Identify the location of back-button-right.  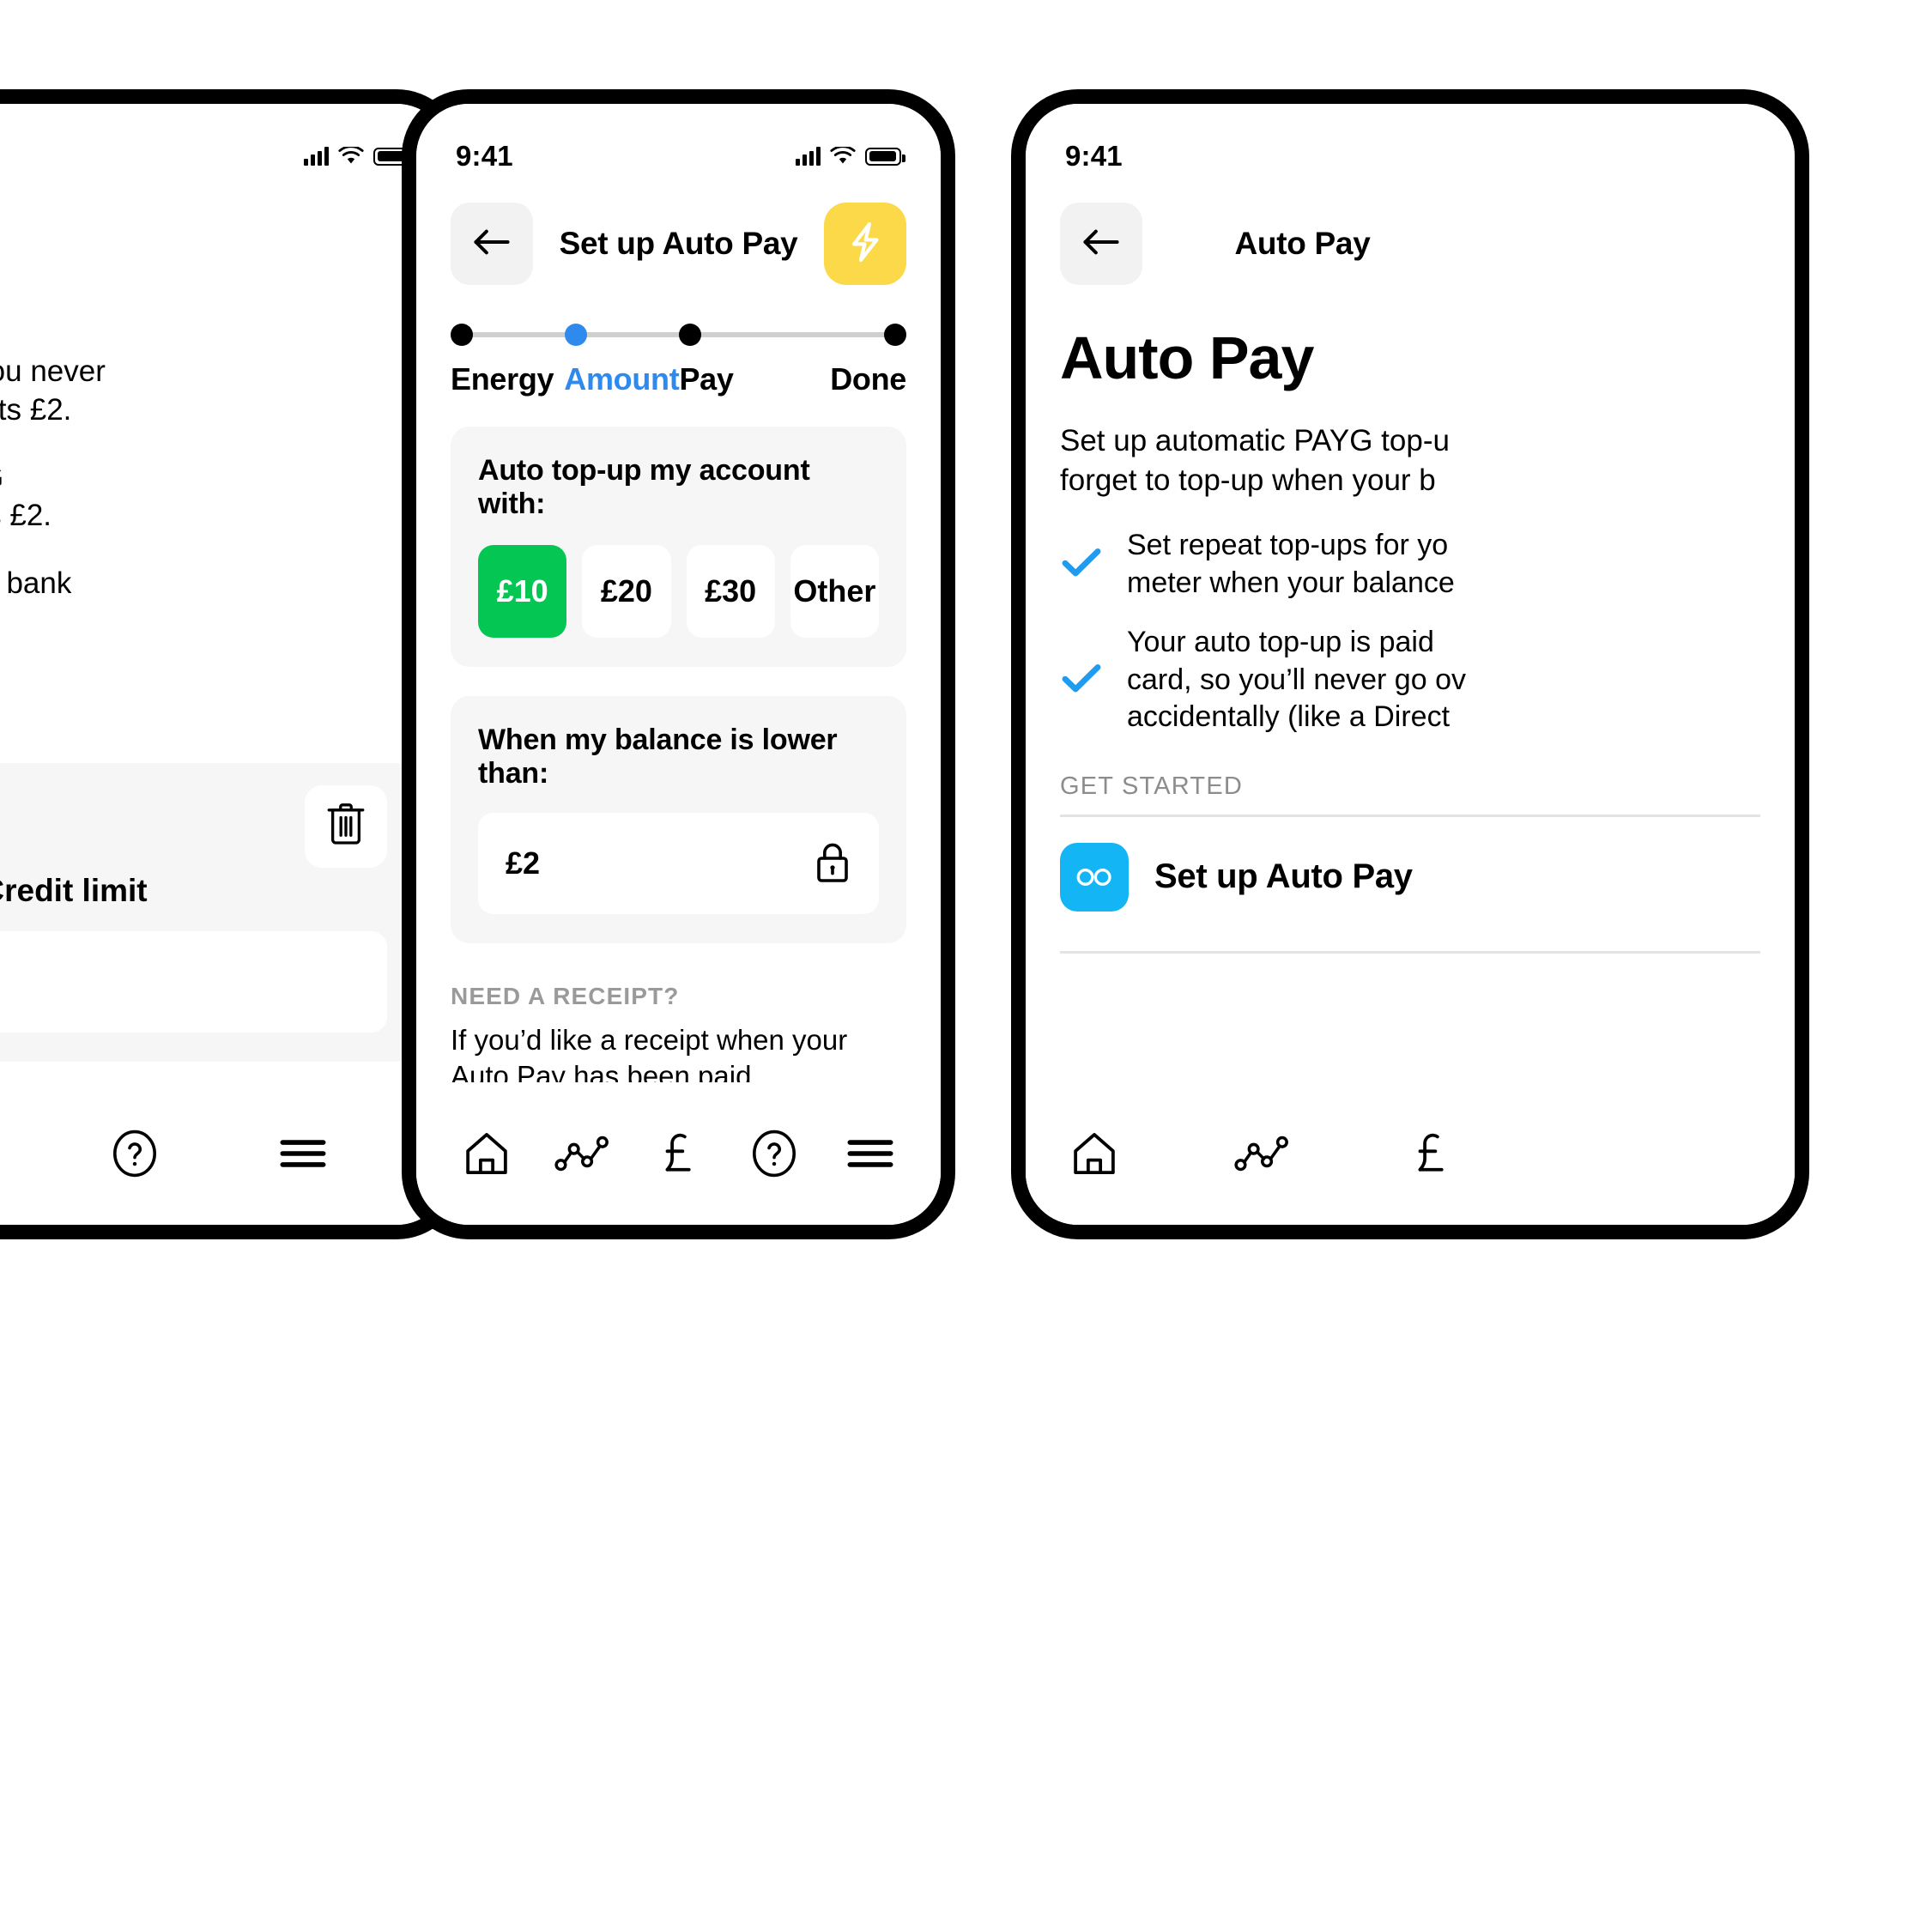
(1101, 244).